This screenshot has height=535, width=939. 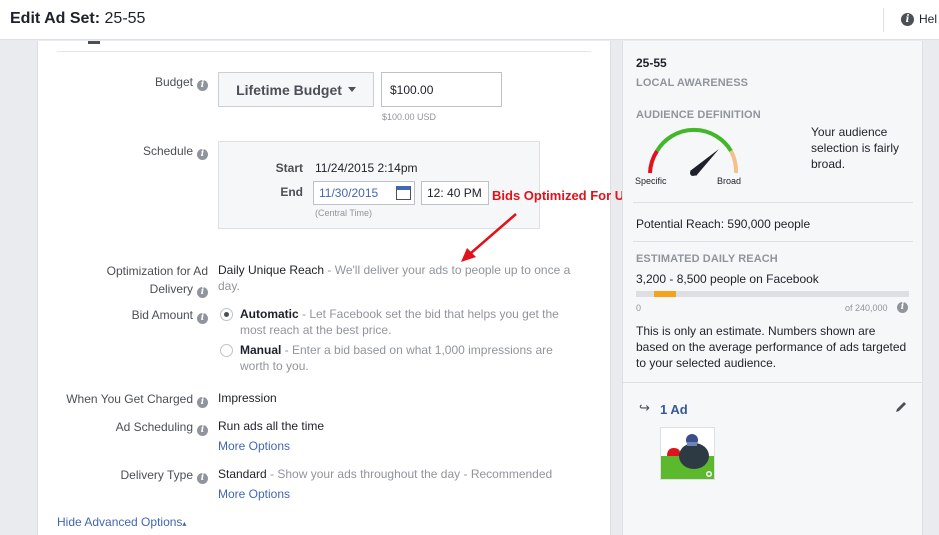 I want to click on chevron-down-icon, so click(x=351, y=89).